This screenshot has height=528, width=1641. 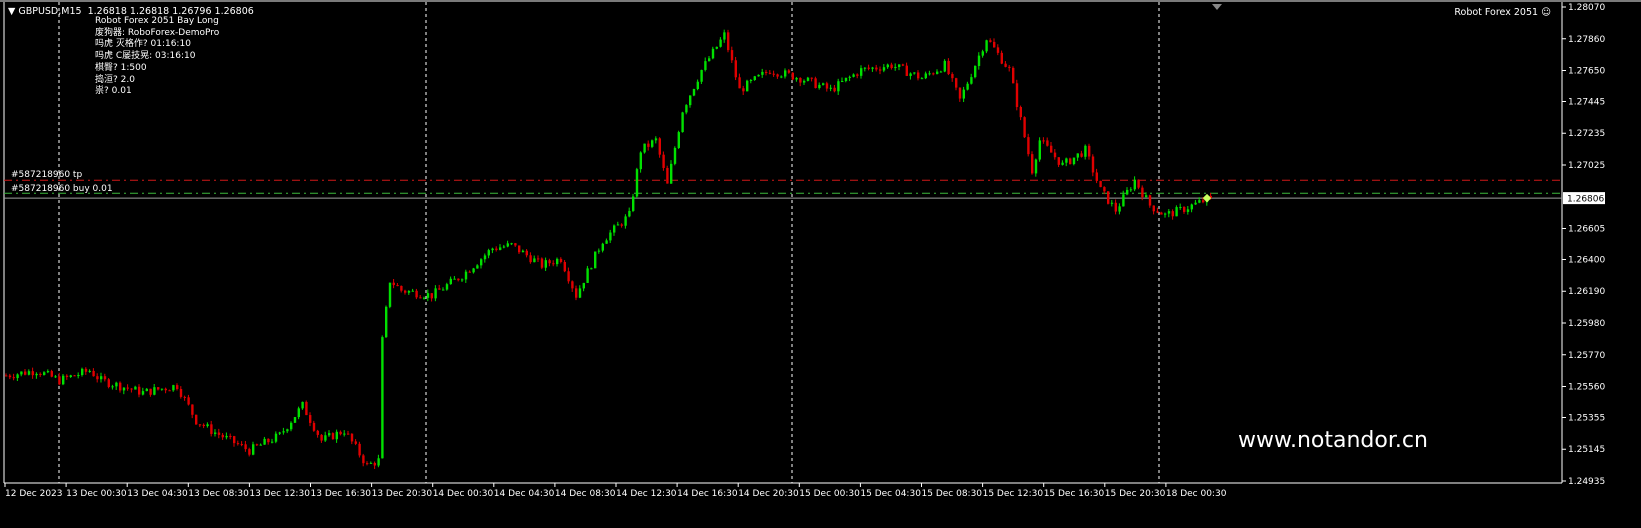 What do you see at coordinates (143, 44) in the screenshot?
I see `ea-info-line: 吗虎 灭格作? 01:16:10` at bounding box center [143, 44].